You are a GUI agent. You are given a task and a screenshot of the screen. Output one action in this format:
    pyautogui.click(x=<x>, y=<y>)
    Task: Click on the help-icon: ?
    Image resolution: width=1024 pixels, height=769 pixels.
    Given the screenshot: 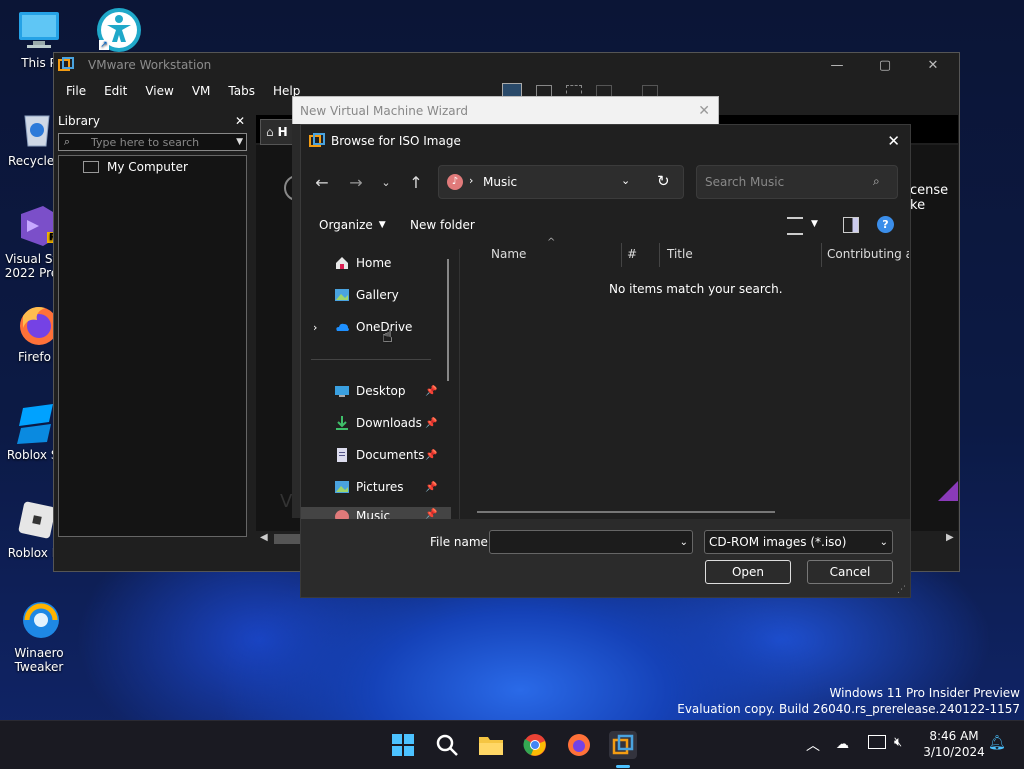 What is the action you would take?
    pyautogui.click(x=885, y=224)
    